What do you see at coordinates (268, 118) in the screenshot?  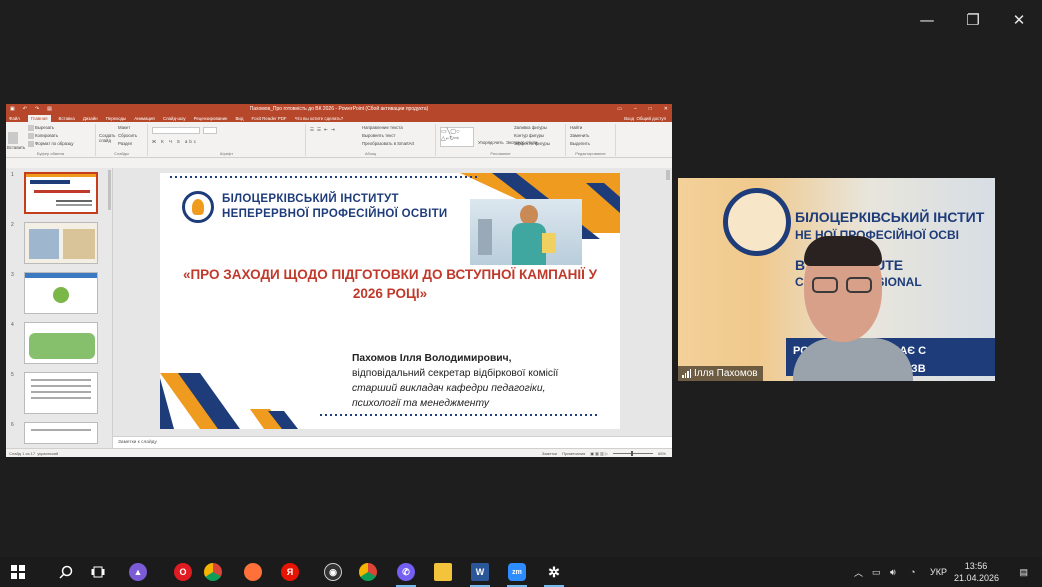 I see `tab-foxit: Foxit Reader PDF` at bounding box center [268, 118].